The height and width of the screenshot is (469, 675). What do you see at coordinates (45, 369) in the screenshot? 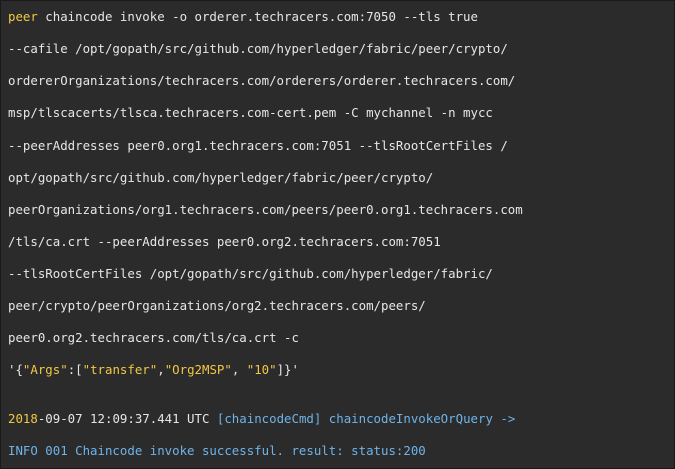
I see `args-key: "Args"` at bounding box center [45, 369].